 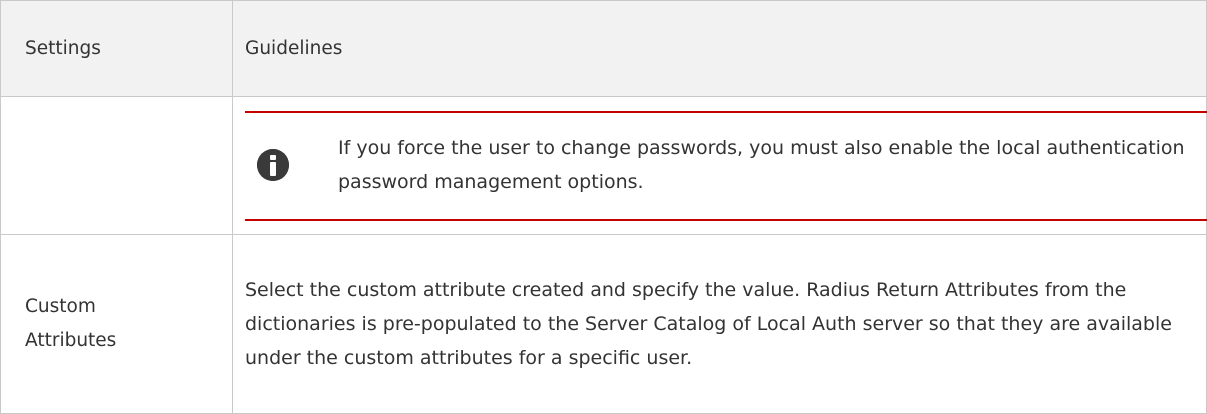 What do you see at coordinates (294, 48) in the screenshot?
I see `guidelines-header-label: Guidelines` at bounding box center [294, 48].